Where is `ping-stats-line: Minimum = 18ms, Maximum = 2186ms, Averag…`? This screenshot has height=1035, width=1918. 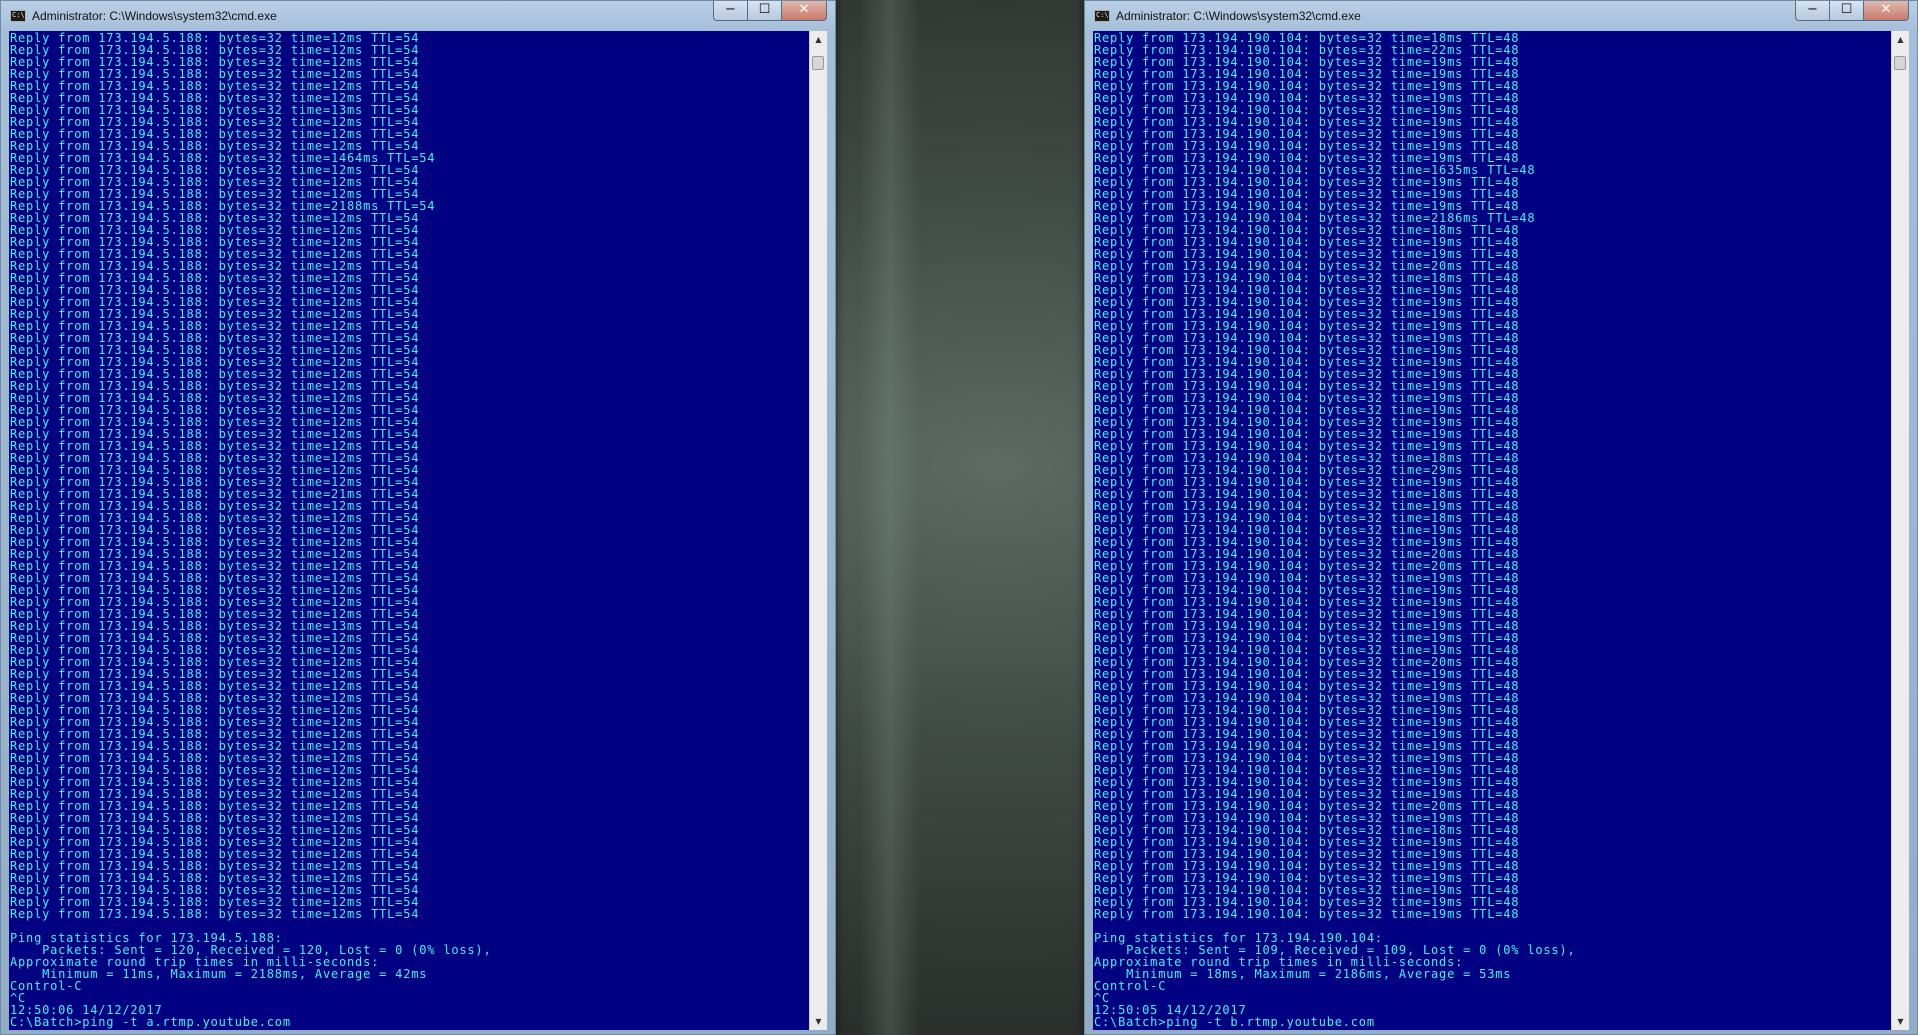 ping-stats-line: Minimum = 18ms, Maximum = 2186ms, Averag… is located at coordinates (1303, 974).